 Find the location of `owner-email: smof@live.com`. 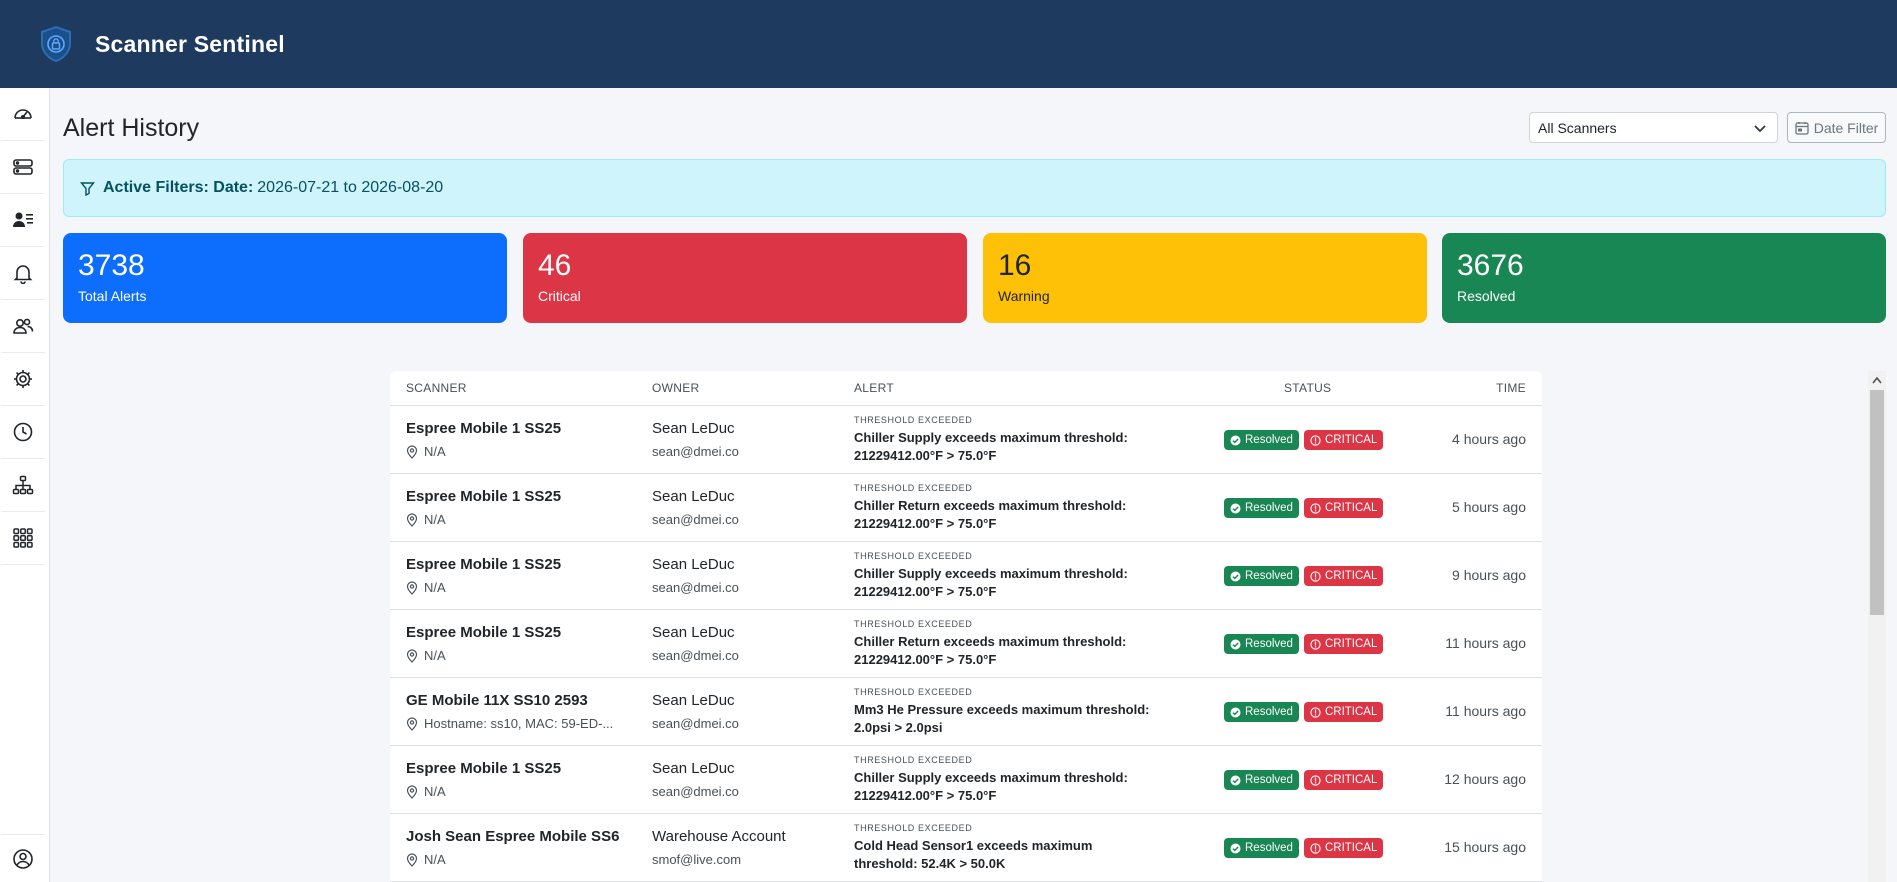

owner-email: smof@live.com is located at coordinates (697, 859).